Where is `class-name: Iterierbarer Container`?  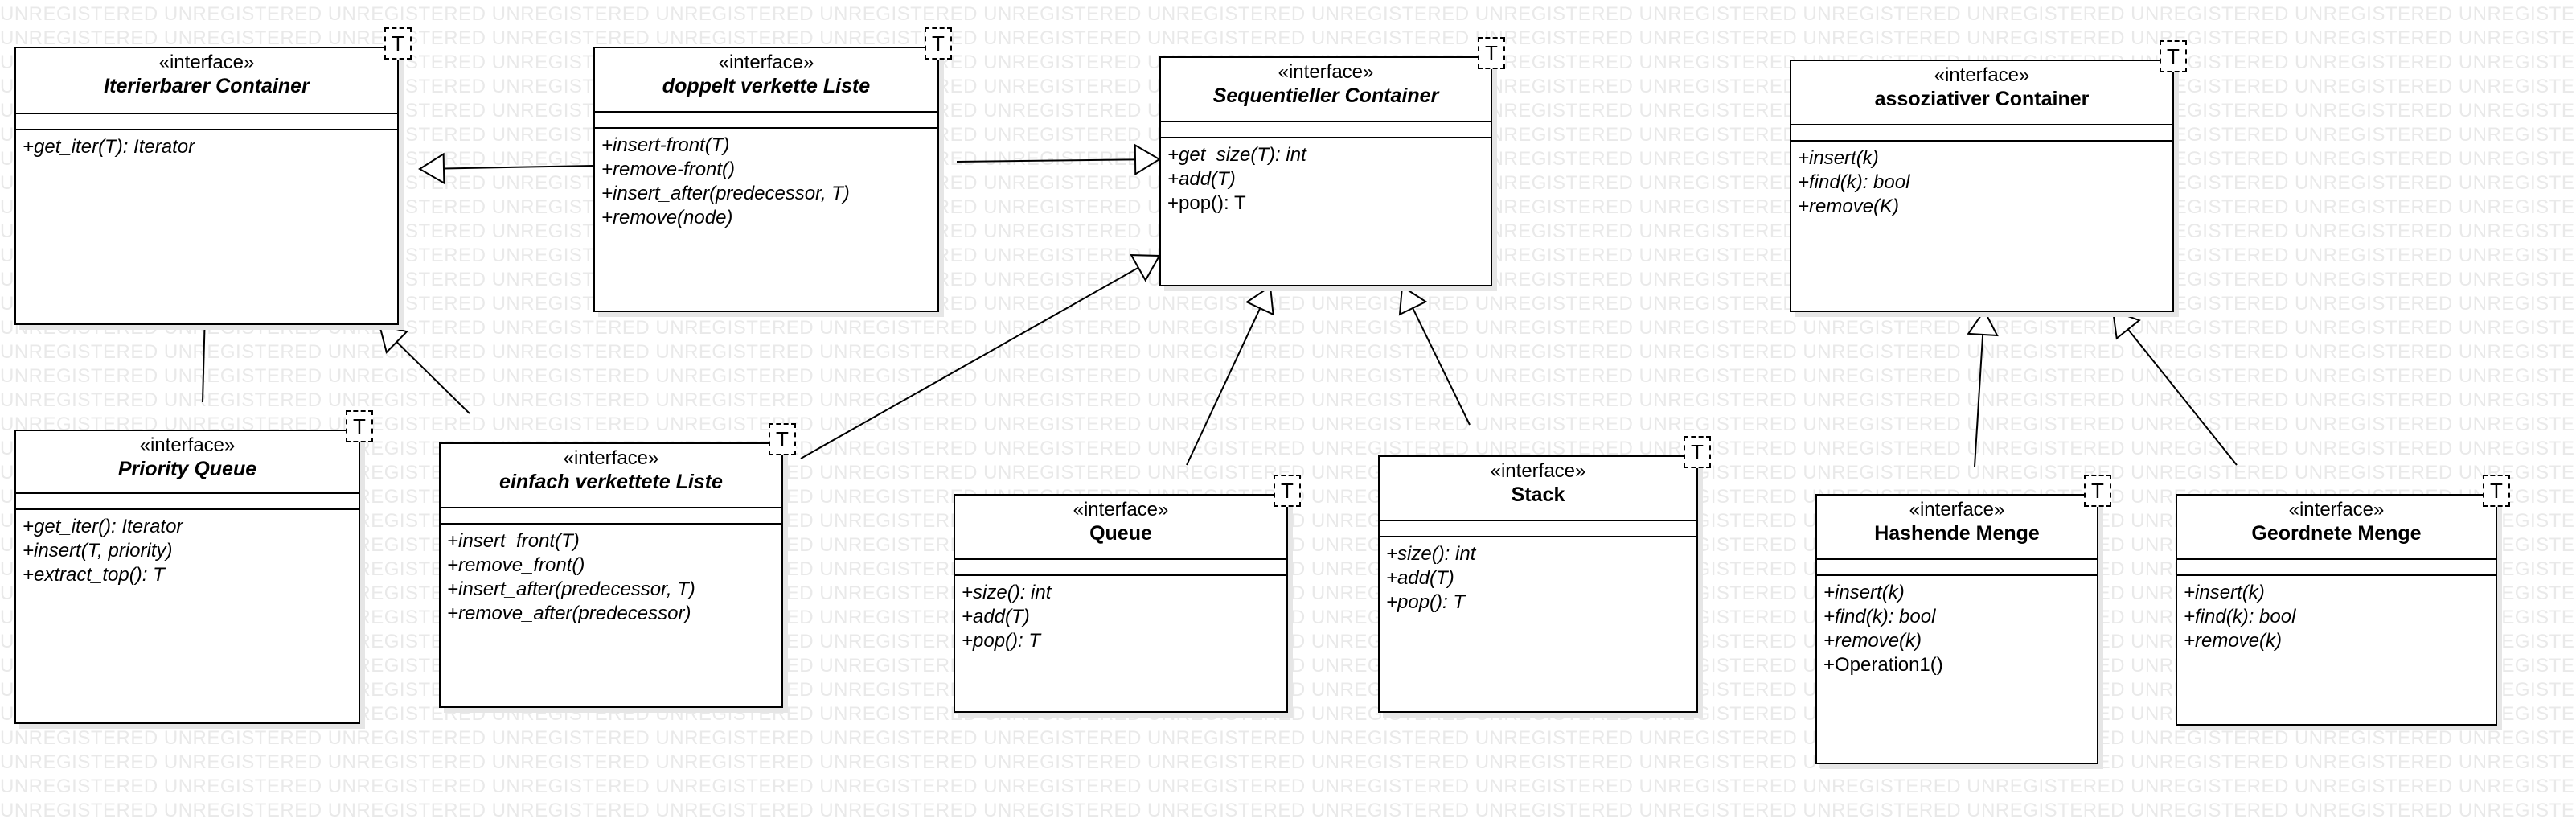 class-name: Iterierbarer Container is located at coordinates (207, 86).